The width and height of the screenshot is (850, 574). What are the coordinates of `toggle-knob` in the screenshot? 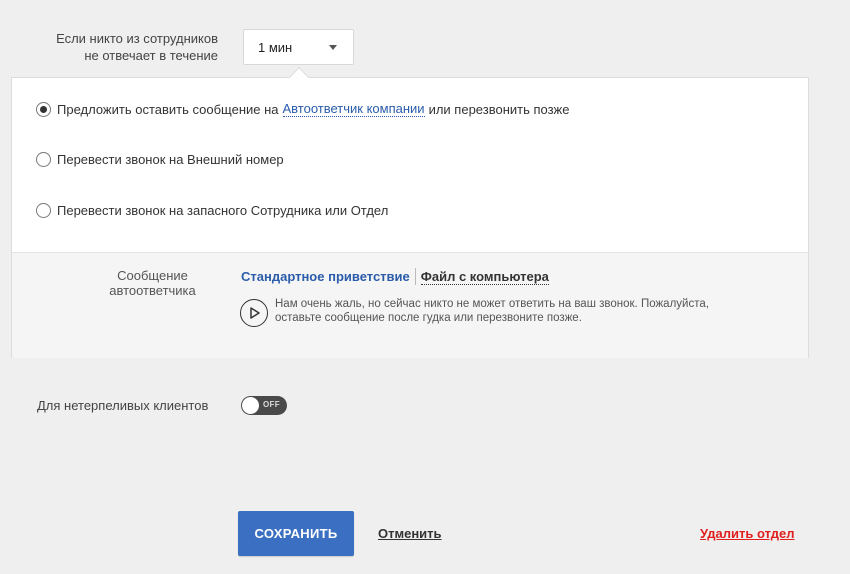 It's located at (250, 405).